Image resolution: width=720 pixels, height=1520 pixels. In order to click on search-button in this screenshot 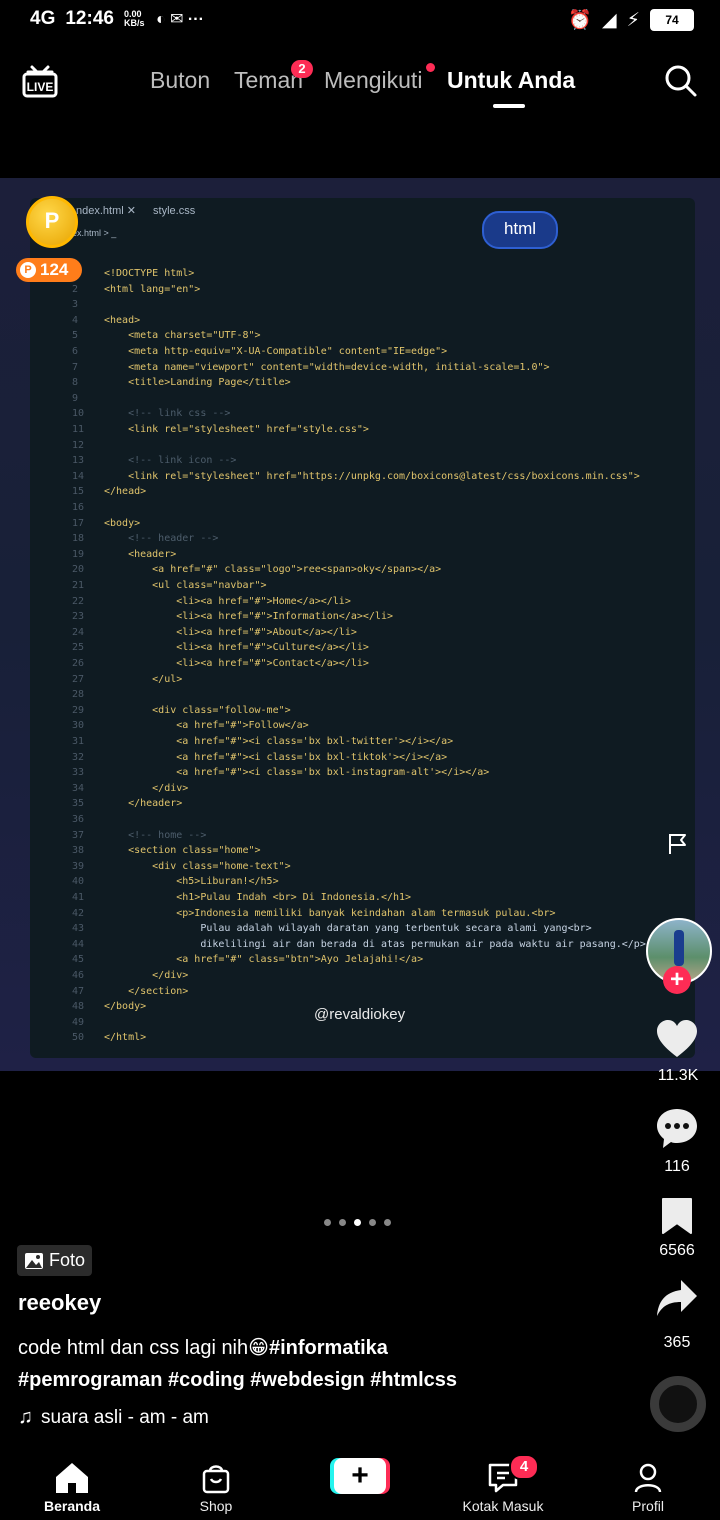, I will do `click(681, 81)`.